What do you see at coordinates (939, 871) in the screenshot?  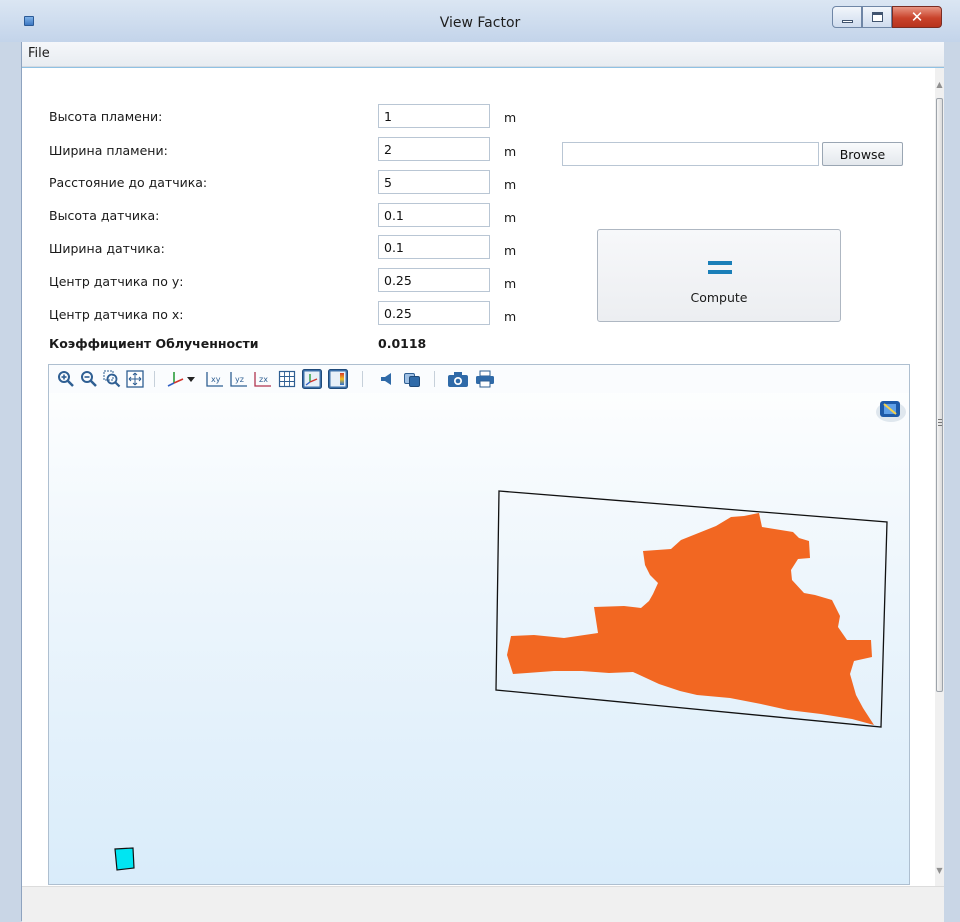 I see `scroll-down-arrow-icon: ▼` at bounding box center [939, 871].